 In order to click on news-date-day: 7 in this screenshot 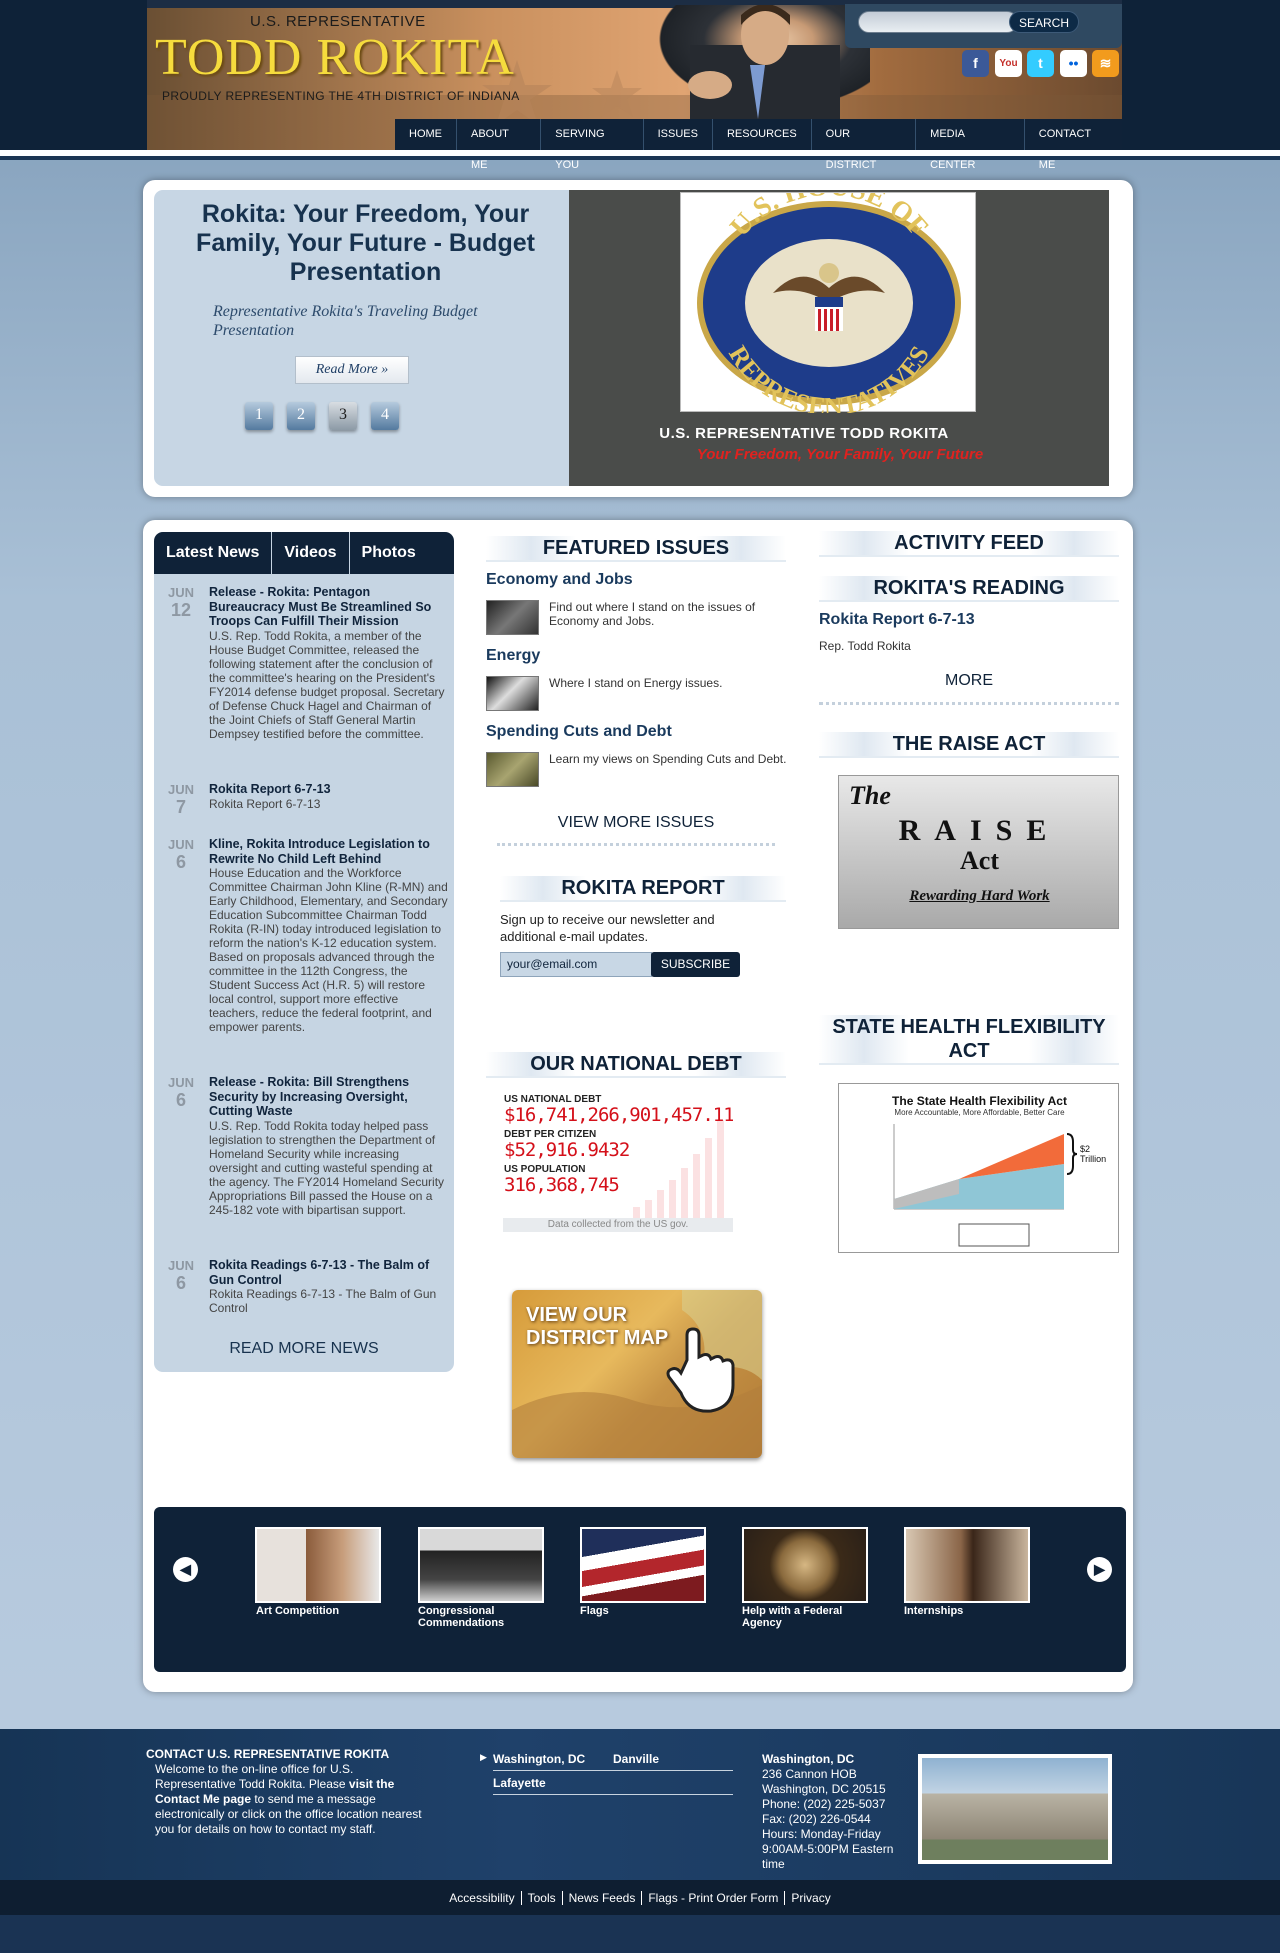, I will do `click(180, 807)`.